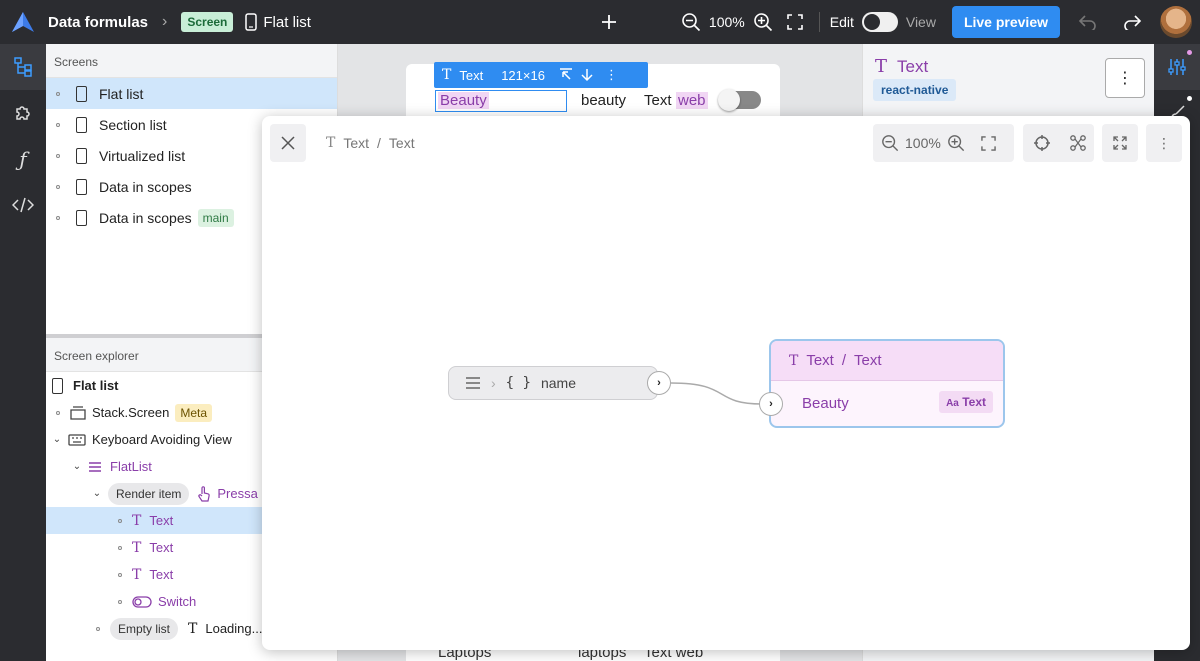 This screenshot has width=1200, height=661. Describe the element at coordinates (23, 159) in the screenshot. I see `formula-function-icon: ƒ` at that location.